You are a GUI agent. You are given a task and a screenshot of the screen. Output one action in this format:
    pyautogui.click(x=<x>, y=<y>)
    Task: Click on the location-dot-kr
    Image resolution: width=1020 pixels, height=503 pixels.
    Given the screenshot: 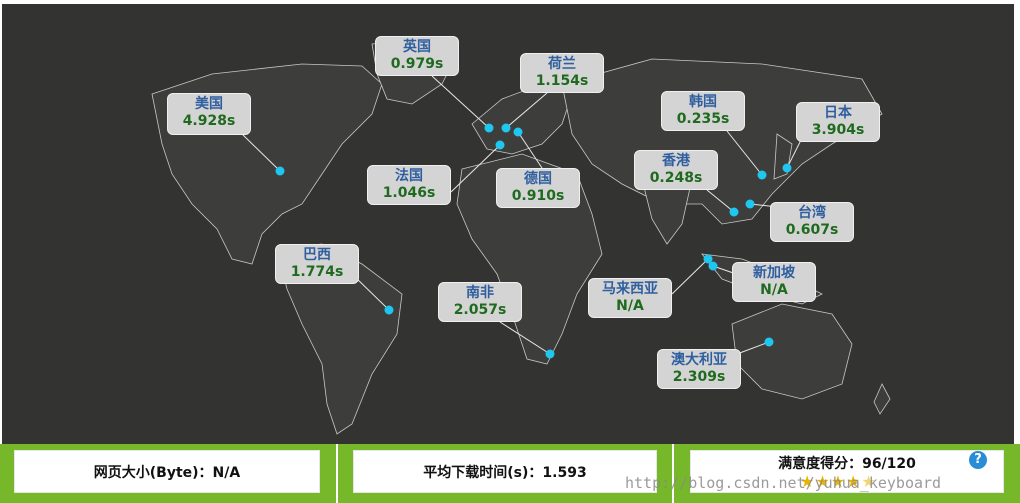 What is the action you would take?
    pyautogui.click(x=762, y=175)
    